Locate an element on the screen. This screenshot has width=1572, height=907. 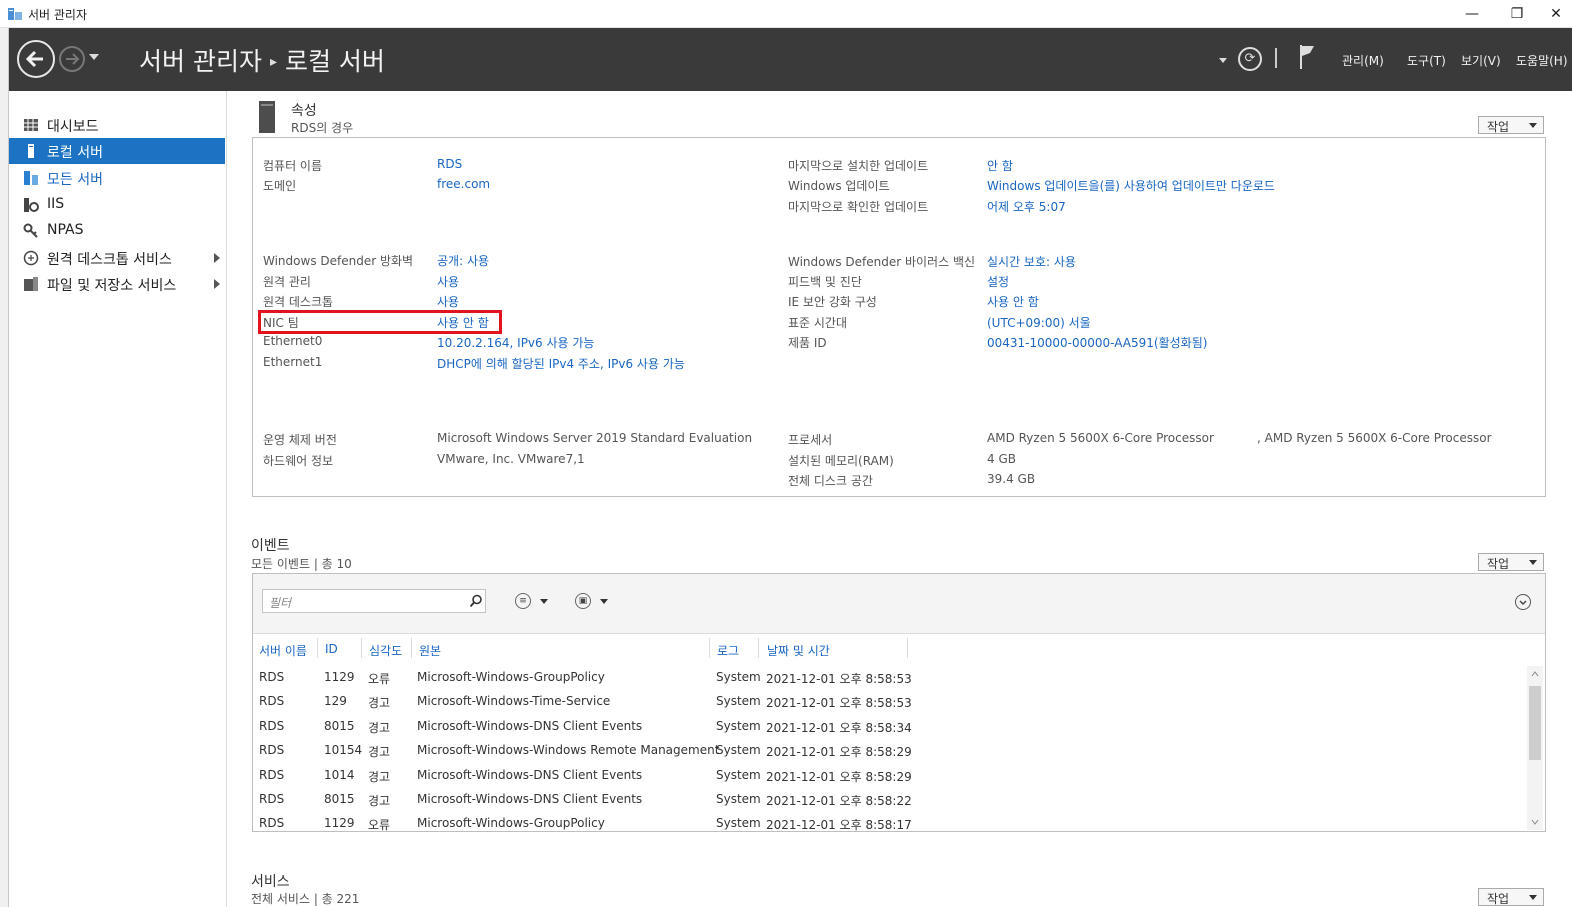
prop-value-remote-management: 사용 is located at coordinates (448, 281).